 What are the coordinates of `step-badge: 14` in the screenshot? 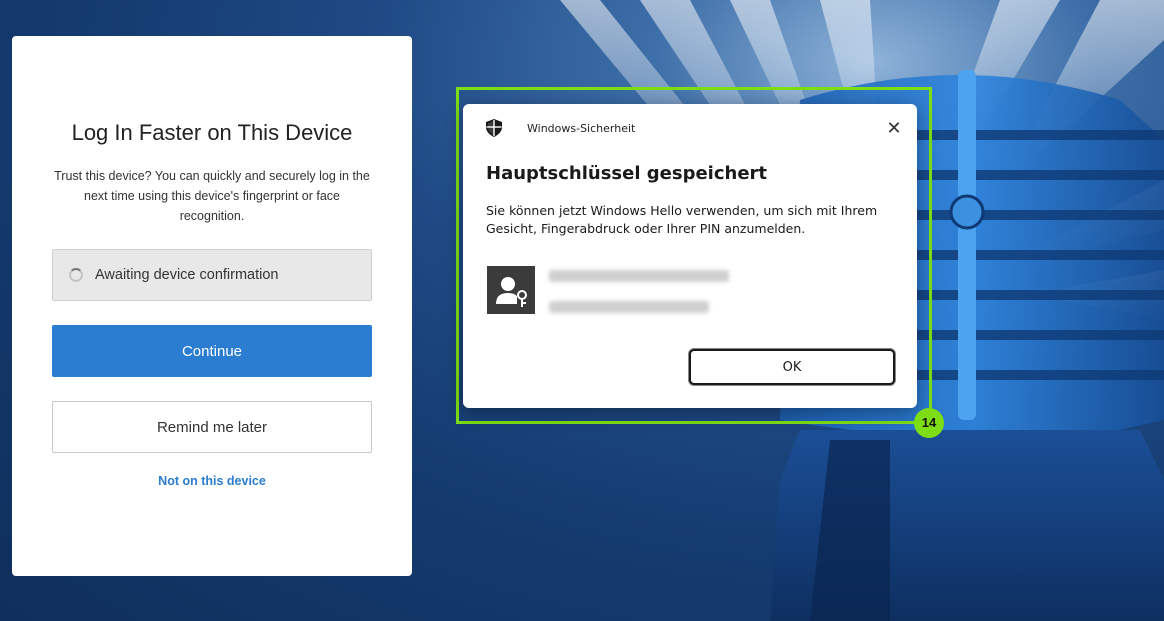 It's located at (929, 423).